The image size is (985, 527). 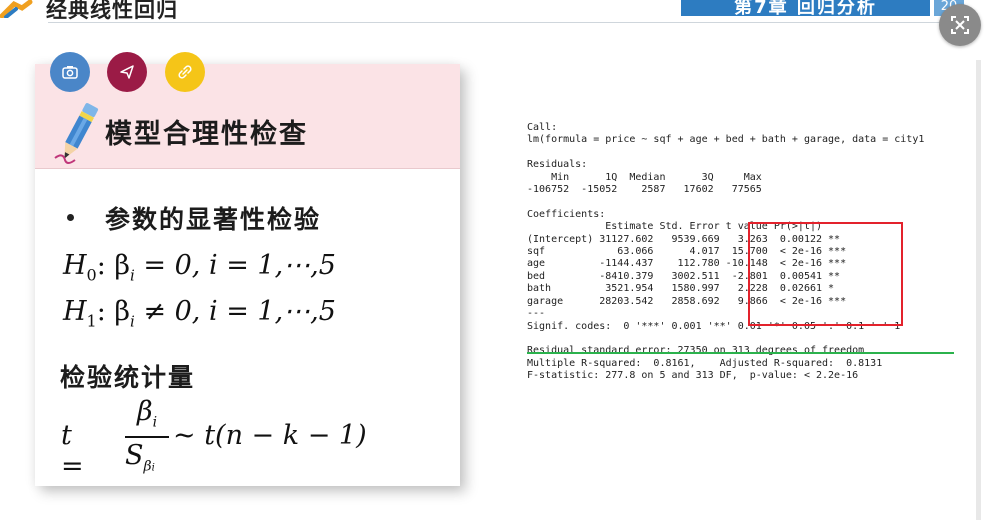 I want to click on camera-button, so click(x=70, y=72).